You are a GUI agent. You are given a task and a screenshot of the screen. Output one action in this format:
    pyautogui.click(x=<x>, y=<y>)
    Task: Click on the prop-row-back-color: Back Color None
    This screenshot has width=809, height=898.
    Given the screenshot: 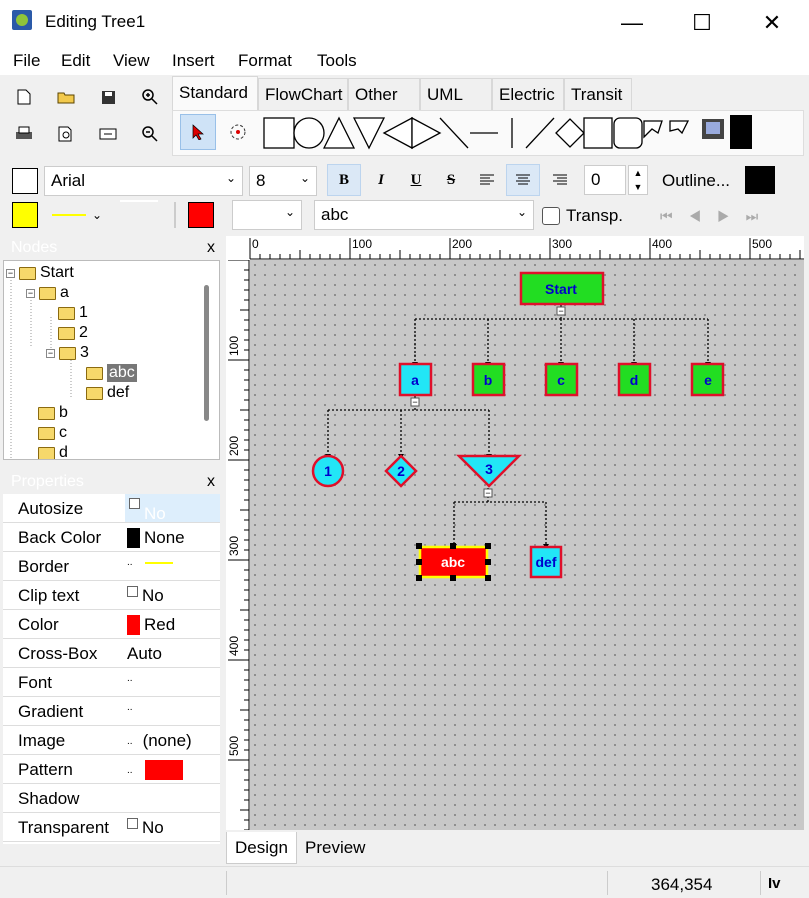 What is the action you would take?
    pyautogui.click(x=111, y=537)
    